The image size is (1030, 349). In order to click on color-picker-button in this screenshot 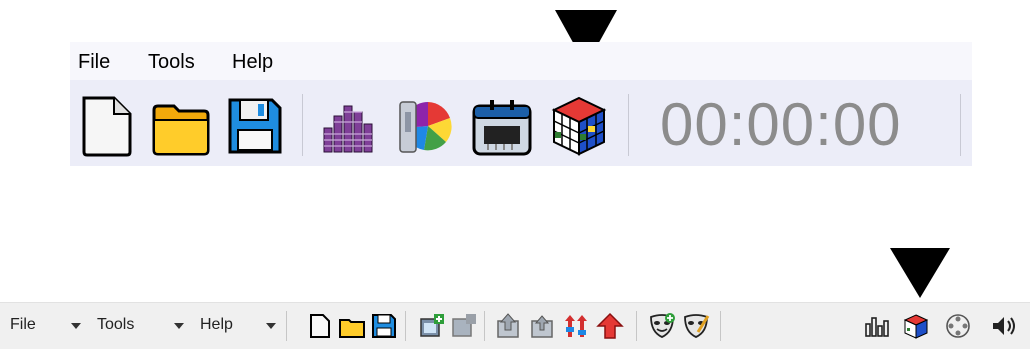, I will do `click(425, 125)`.